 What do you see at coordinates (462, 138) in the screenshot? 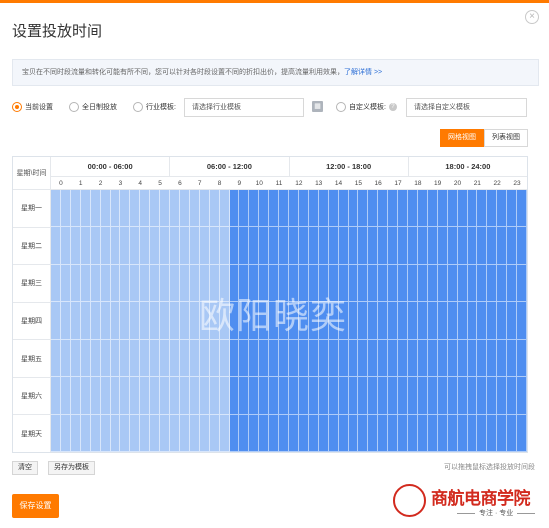
I see `tab-grid-view: 网格视图` at bounding box center [462, 138].